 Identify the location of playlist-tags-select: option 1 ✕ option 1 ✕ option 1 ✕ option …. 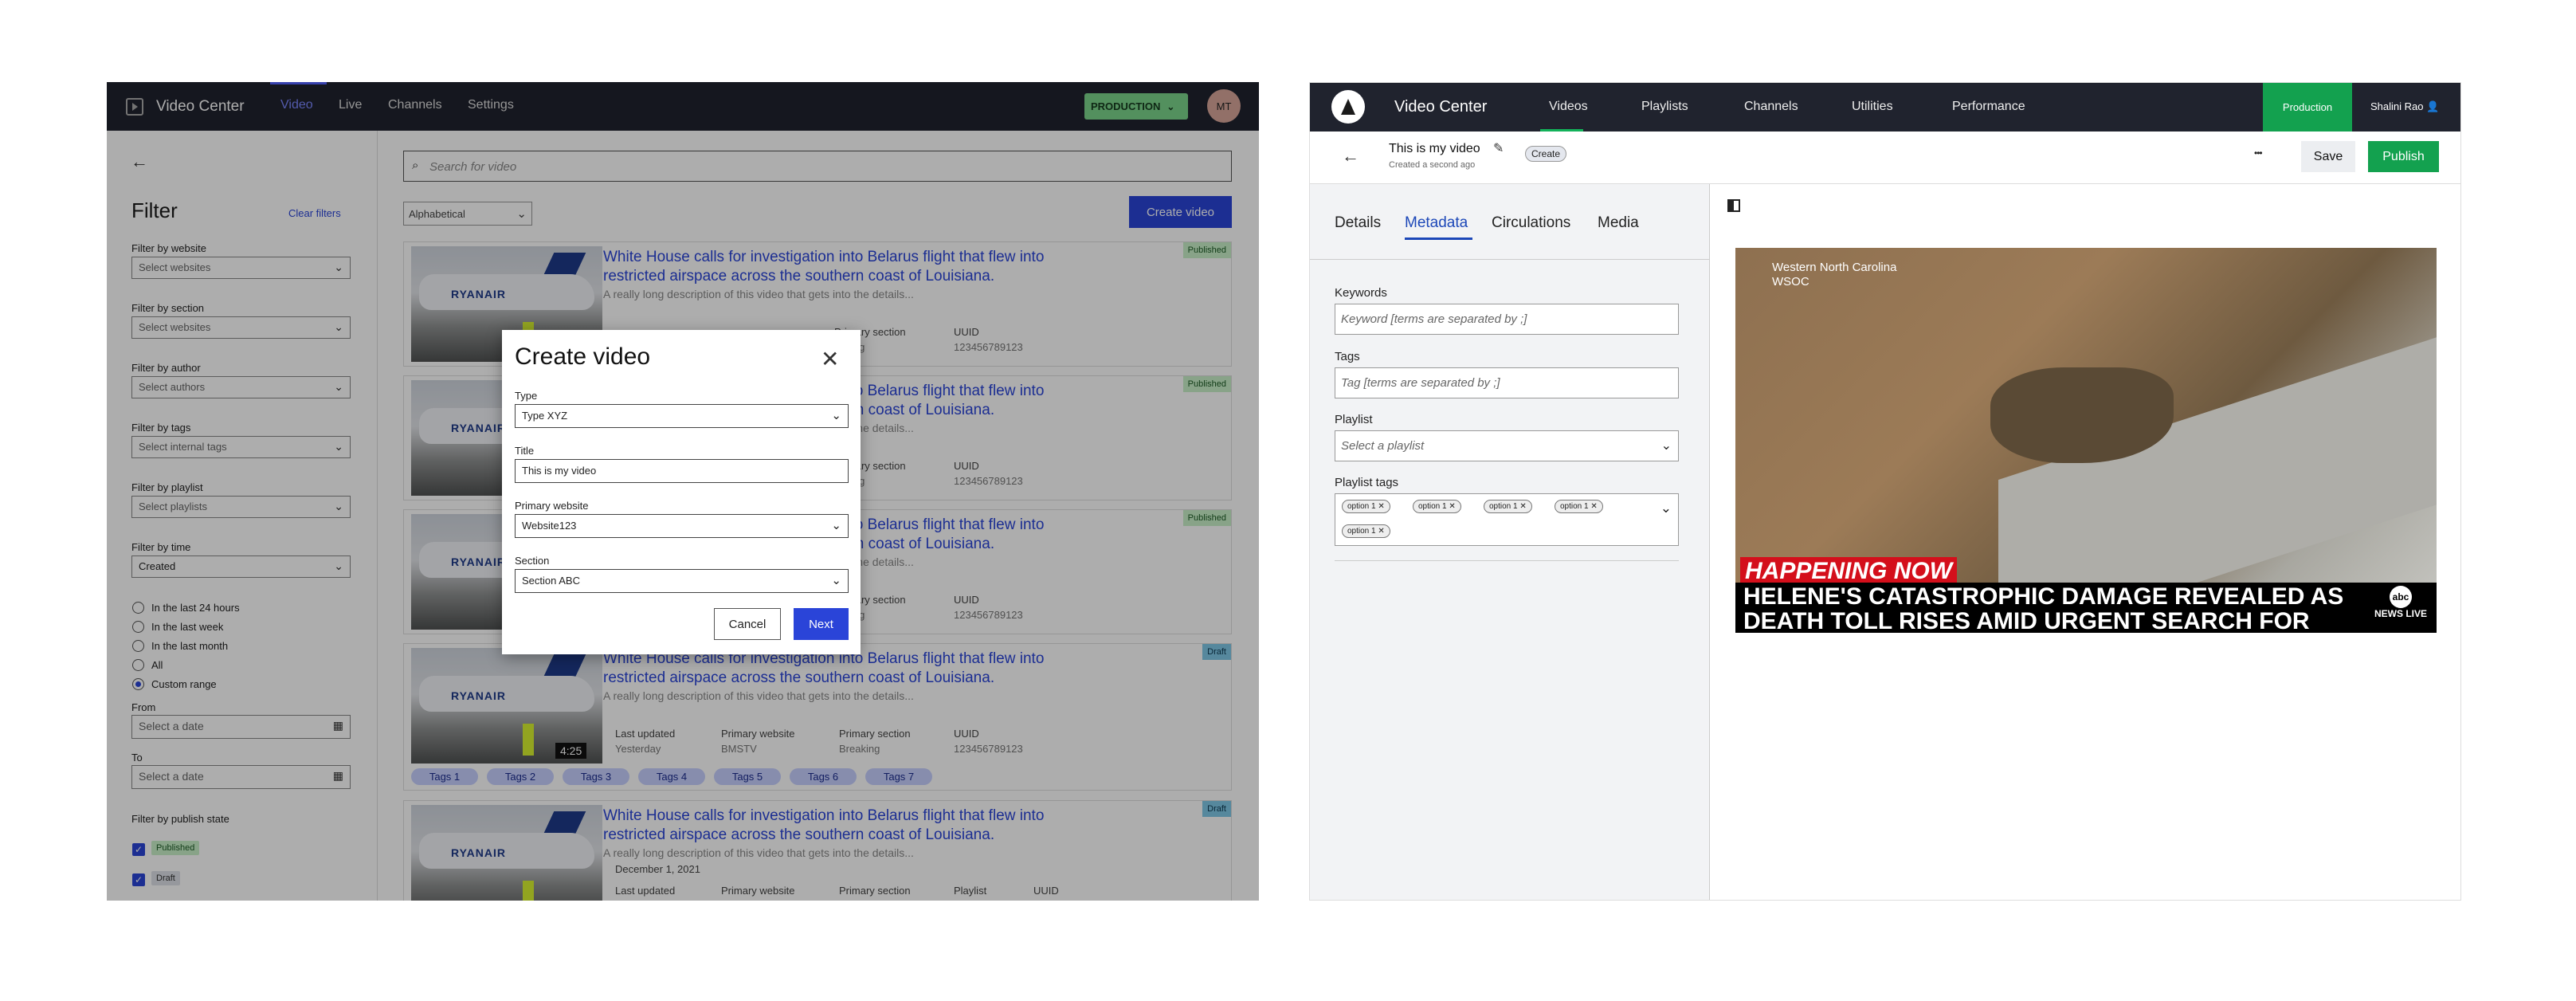
(1507, 519).